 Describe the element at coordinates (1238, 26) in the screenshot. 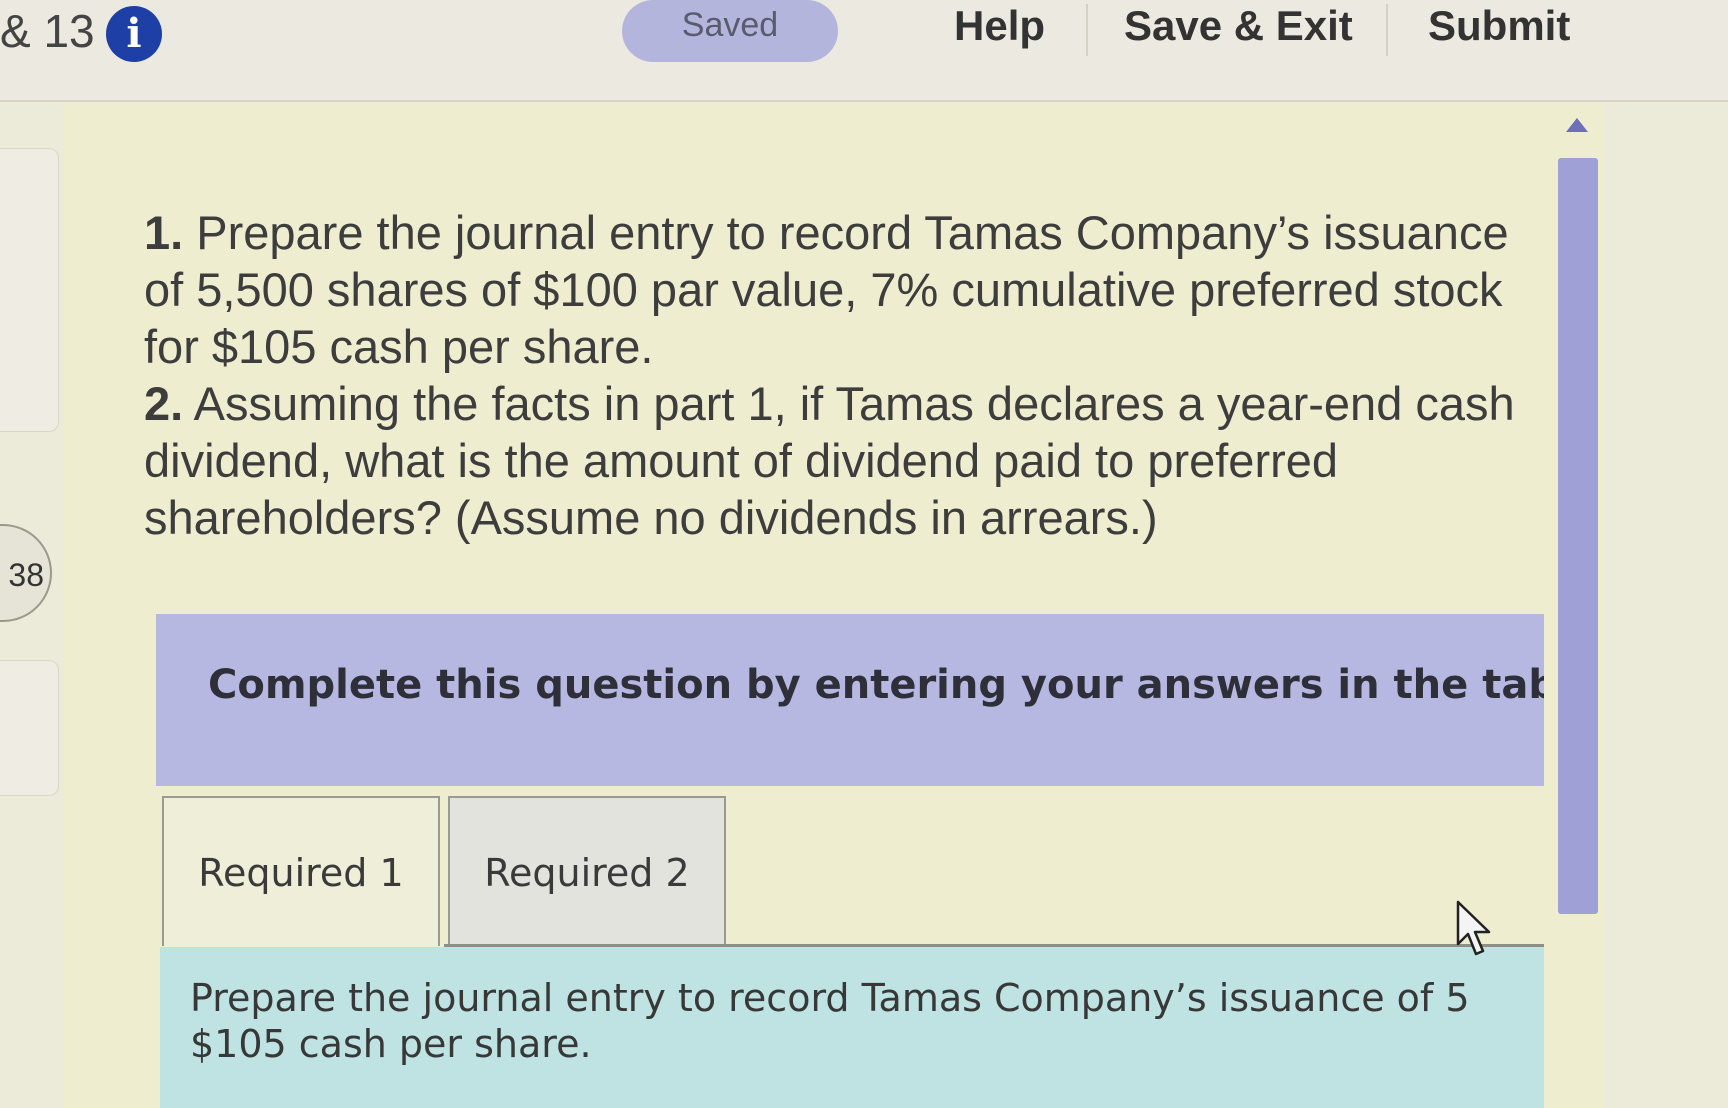

I see `save-exit-button: Save & Exit` at that location.